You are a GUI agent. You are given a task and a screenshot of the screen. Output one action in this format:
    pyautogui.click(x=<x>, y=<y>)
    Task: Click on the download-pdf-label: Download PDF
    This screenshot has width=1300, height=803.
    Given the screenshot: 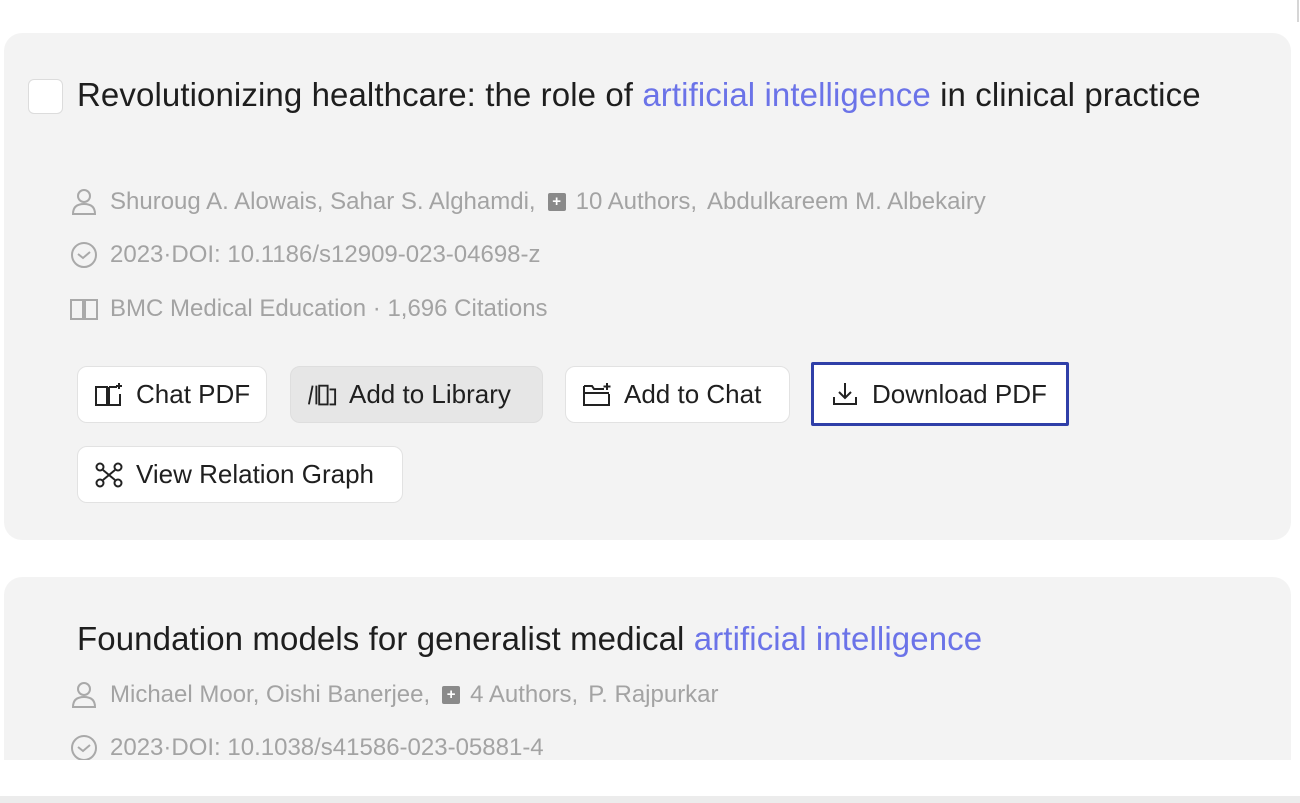 What is the action you would take?
    pyautogui.click(x=959, y=393)
    